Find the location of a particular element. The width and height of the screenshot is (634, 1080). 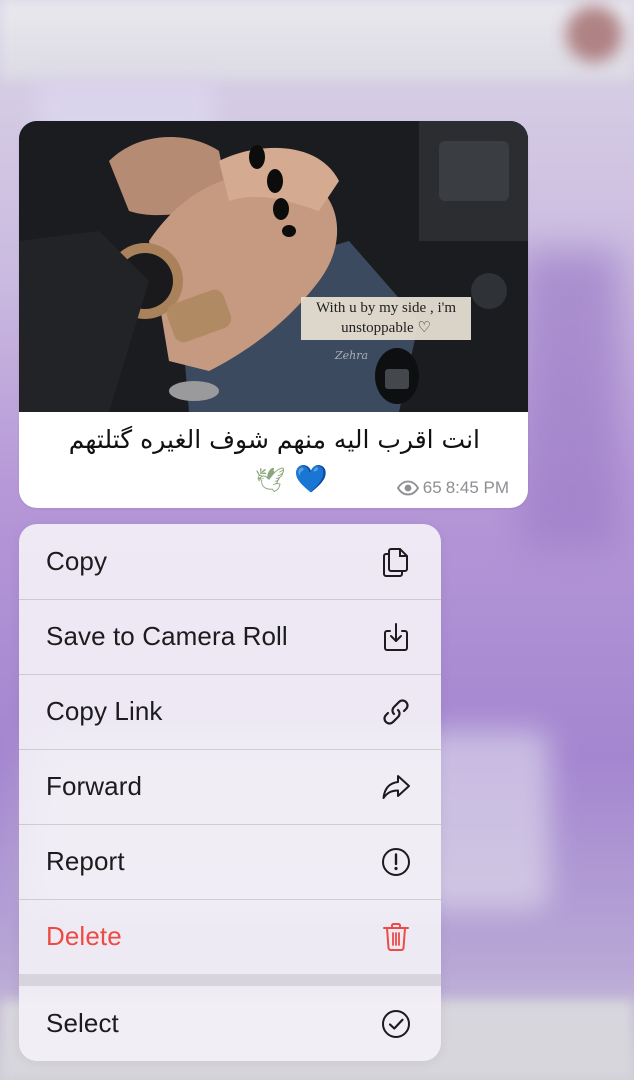

photo-quote-line2: unstoppable ♡ is located at coordinates (386, 328).